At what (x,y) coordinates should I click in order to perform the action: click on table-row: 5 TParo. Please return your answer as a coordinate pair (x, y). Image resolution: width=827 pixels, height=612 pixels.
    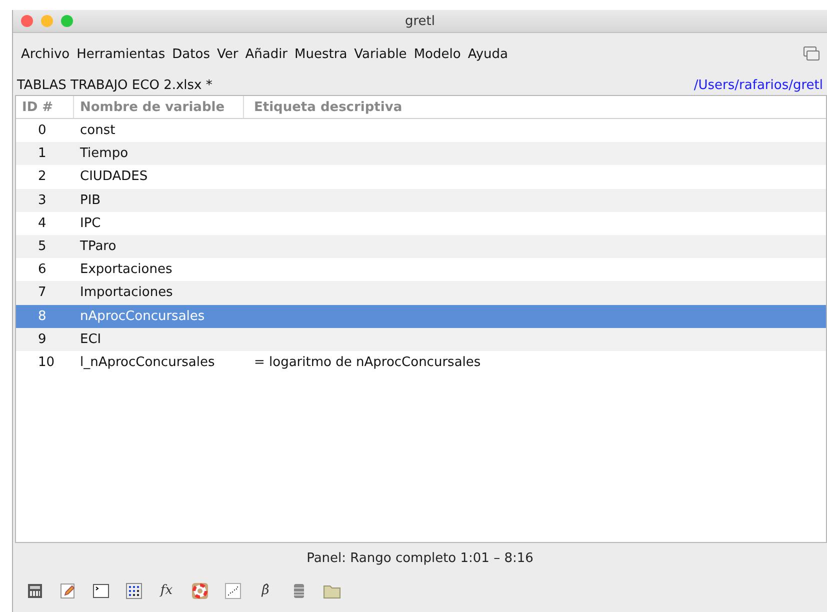
    Looking at the image, I should click on (421, 246).